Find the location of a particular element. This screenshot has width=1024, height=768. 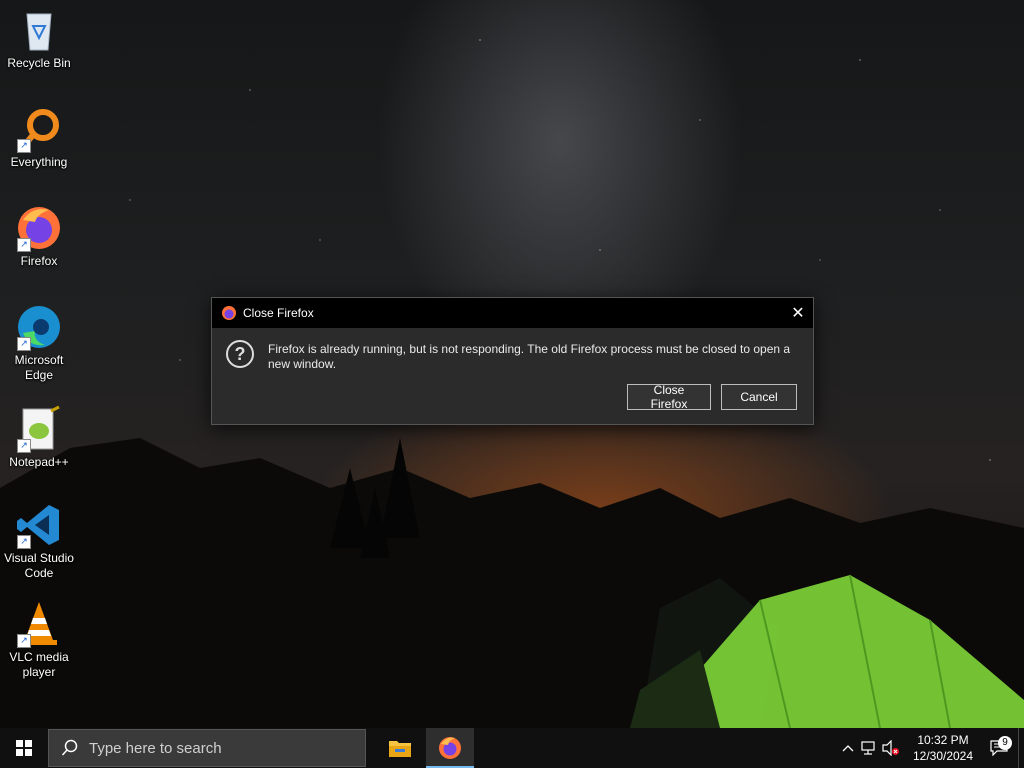

notepadpp-icon: ↗ is located at coordinates (39, 429).